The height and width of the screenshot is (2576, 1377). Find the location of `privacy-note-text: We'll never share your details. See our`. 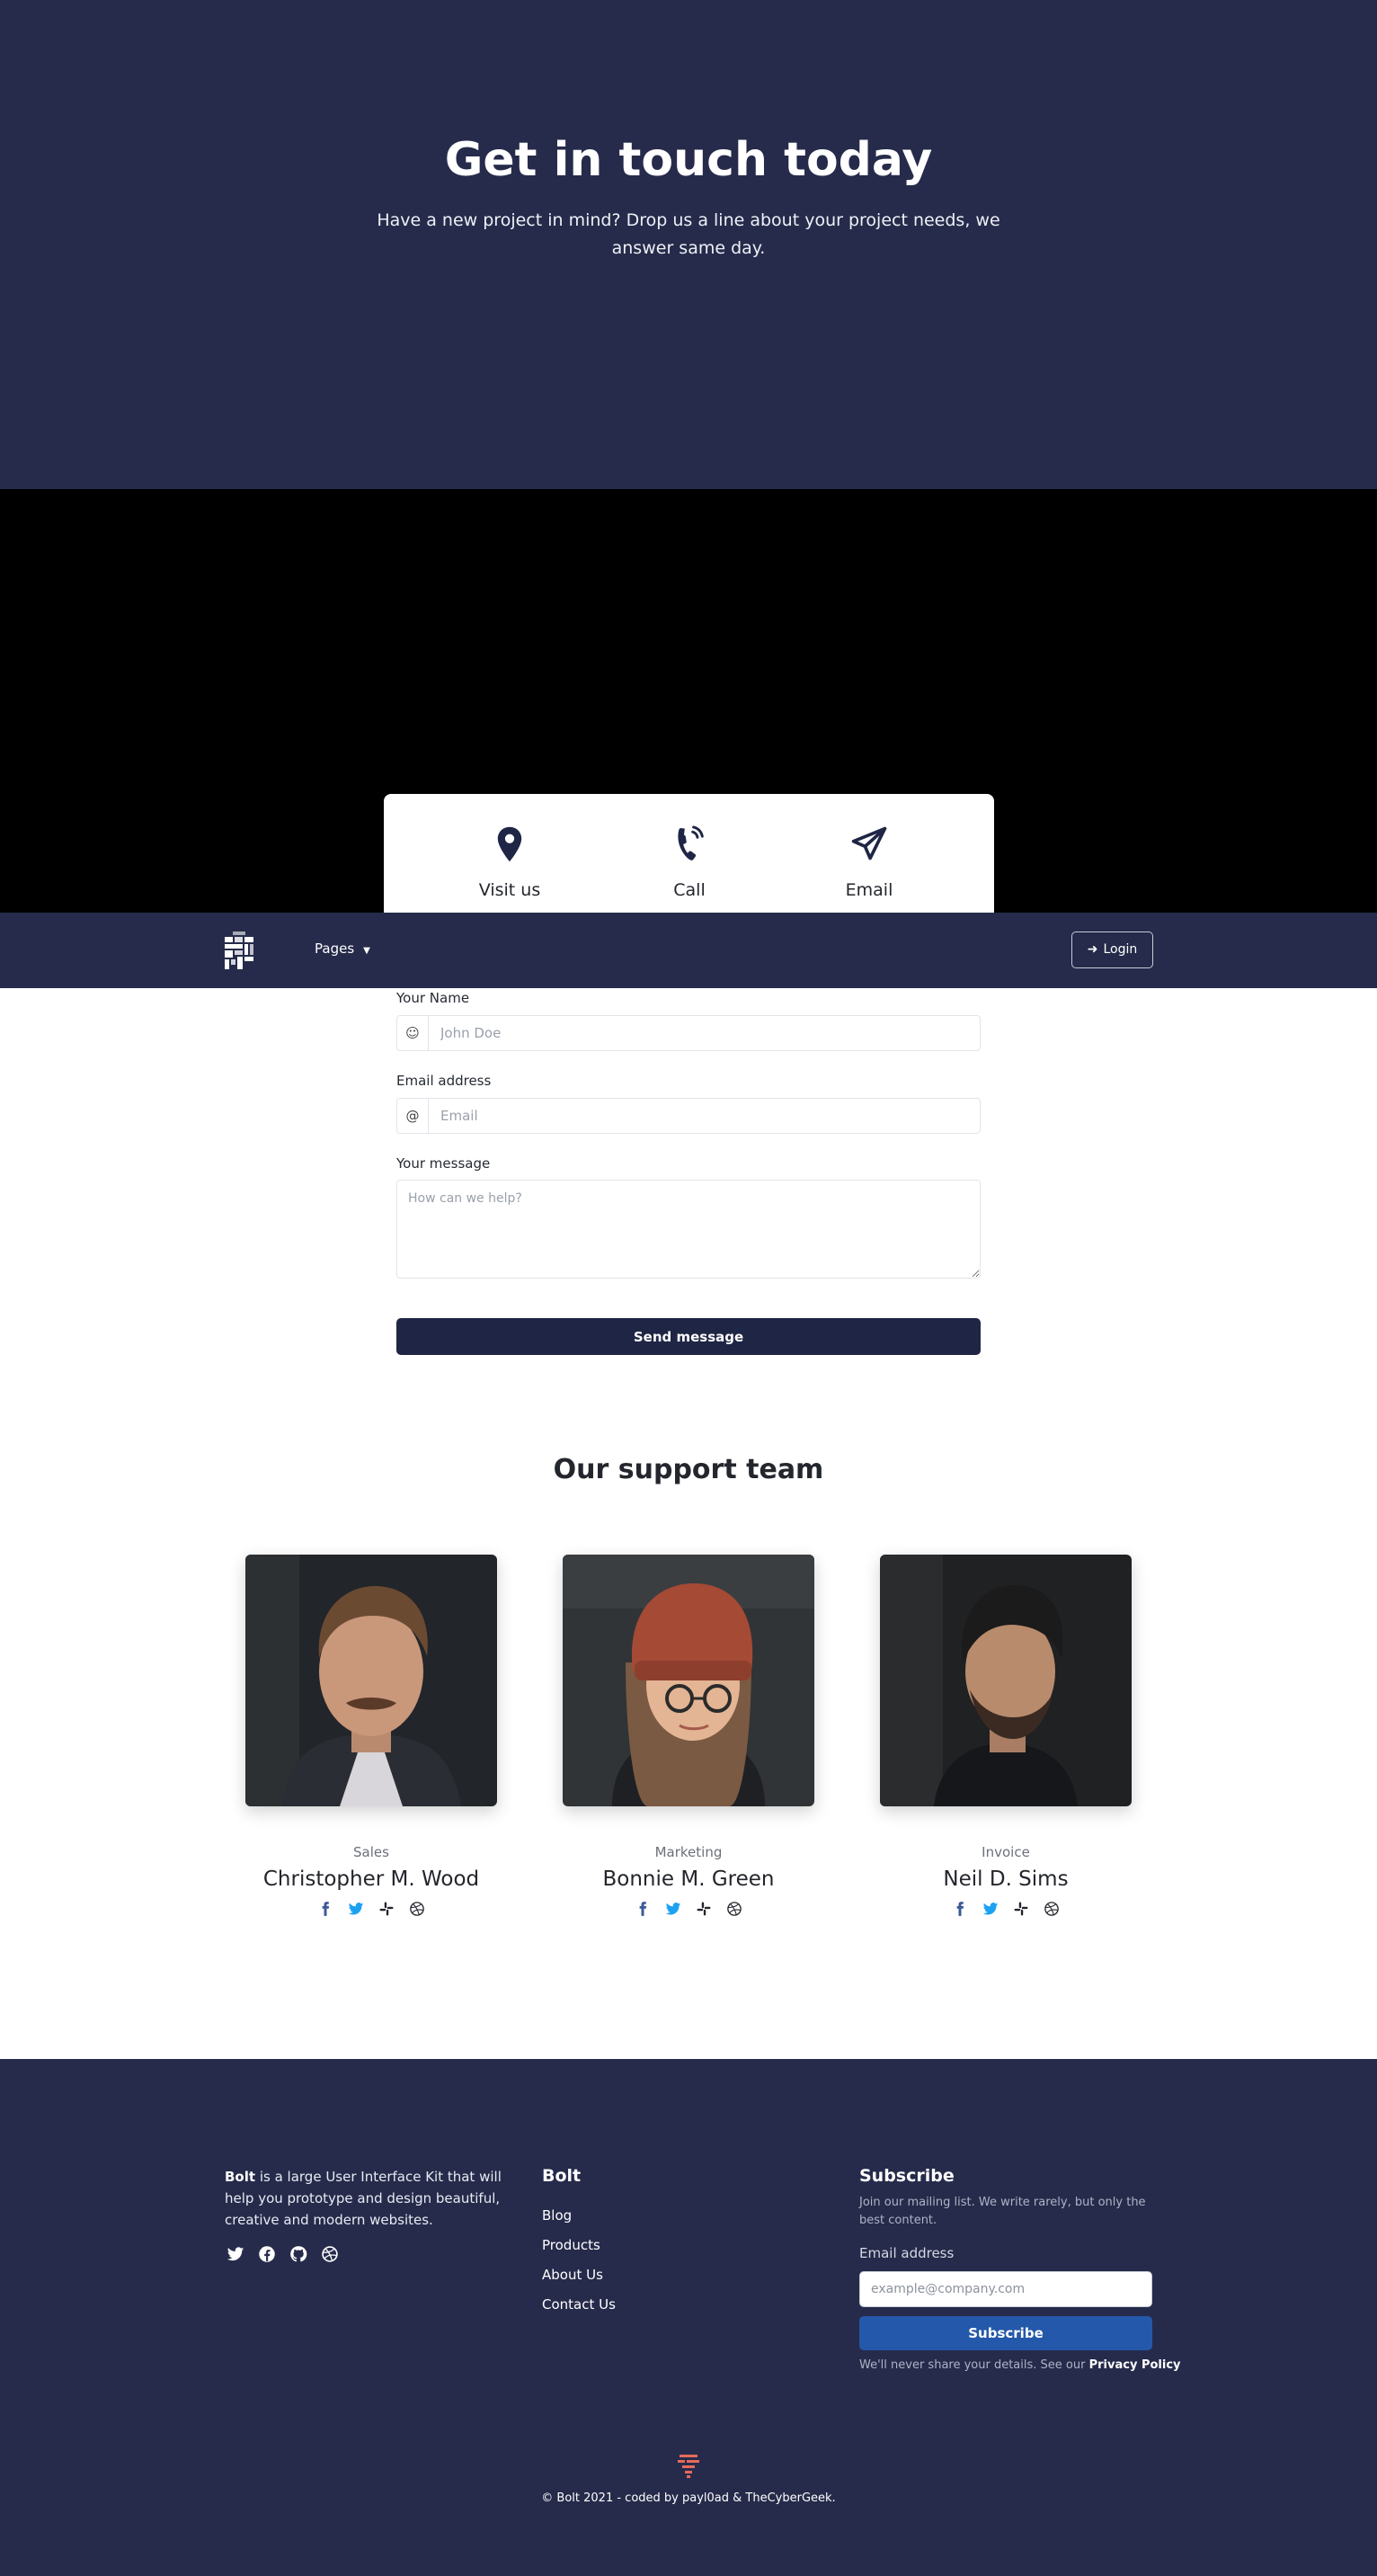

privacy-note-text: We'll never share your details. See our is located at coordinates (974, 2365).